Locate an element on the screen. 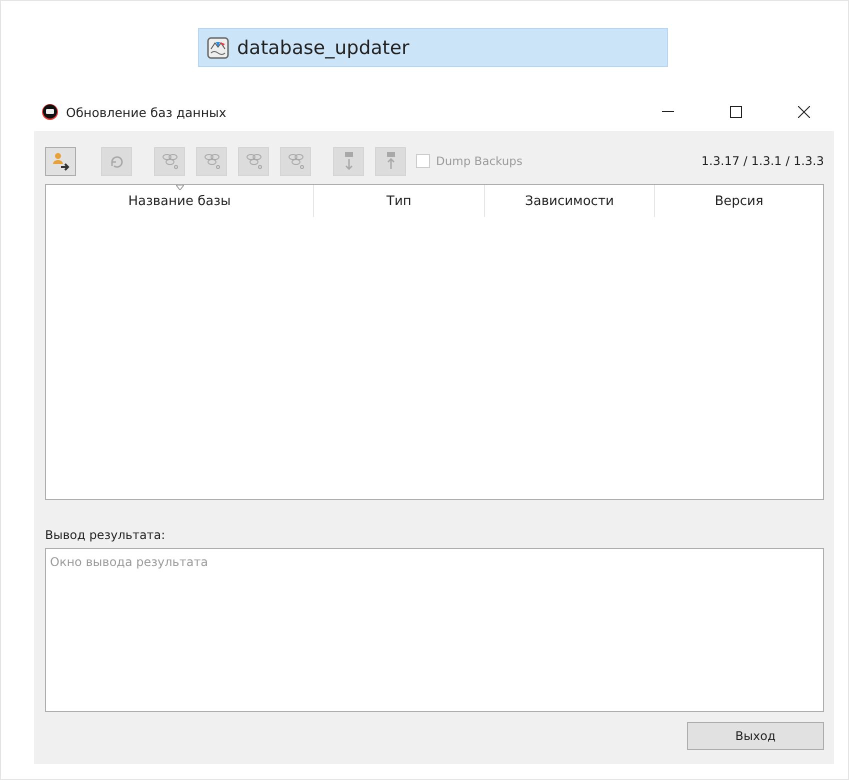 The height and width of the screenshot is (780, 849). user-arrow-icon is located at coordinates (60, 161).